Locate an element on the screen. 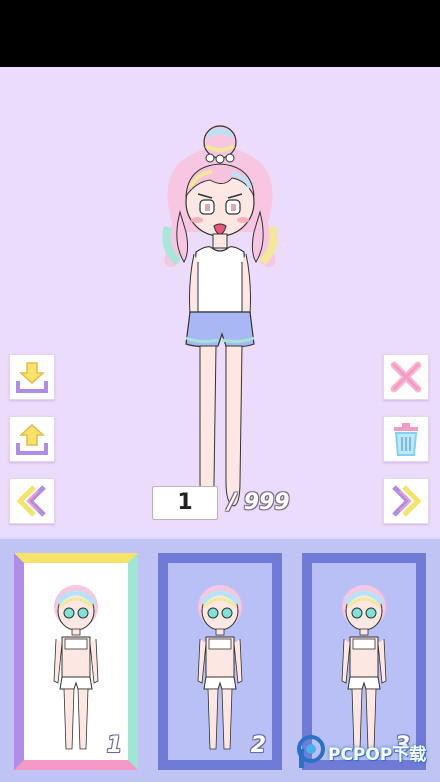  trash-icon is located at coordinates (406, 439).